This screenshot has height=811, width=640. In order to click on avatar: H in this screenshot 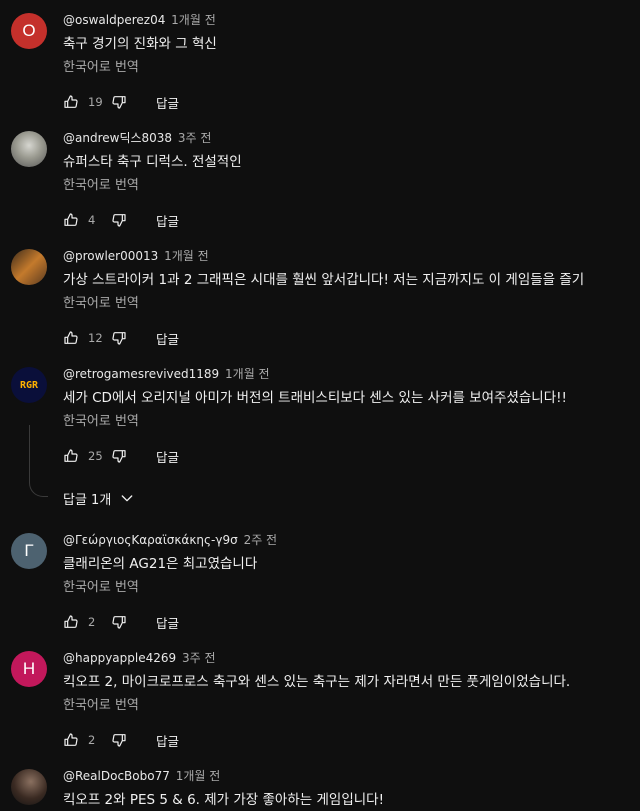, I will do `click(29, 669)`.